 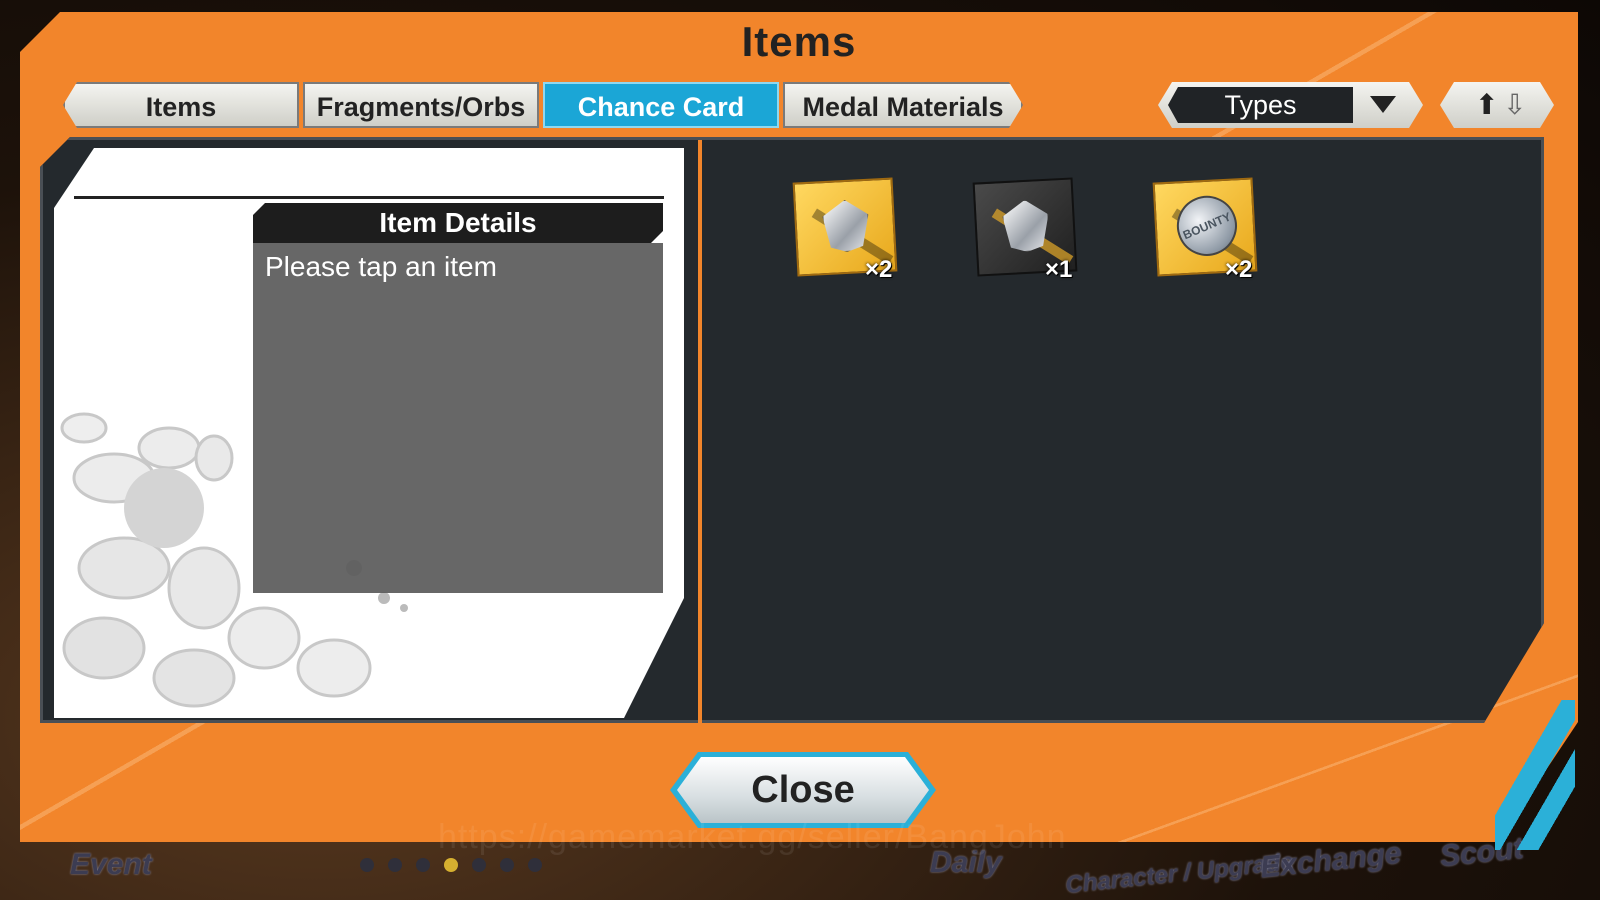 What do you see at coordinates (381, 266) in the screenshot?
I see `item-details-message: Please tap an item` at bounding box center [381, 266].